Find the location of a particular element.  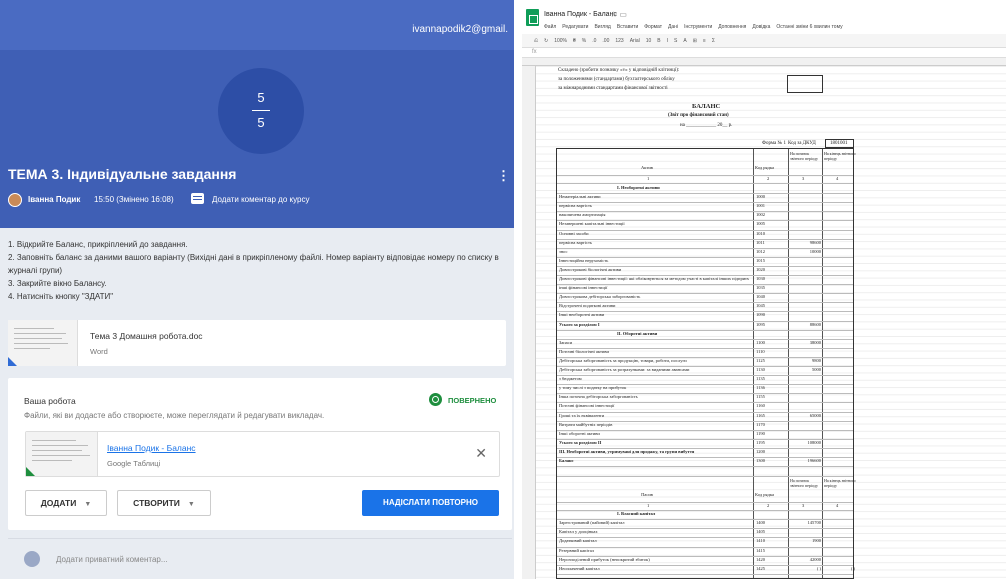

toolbar-button: % is located at coordinates (584, 41).